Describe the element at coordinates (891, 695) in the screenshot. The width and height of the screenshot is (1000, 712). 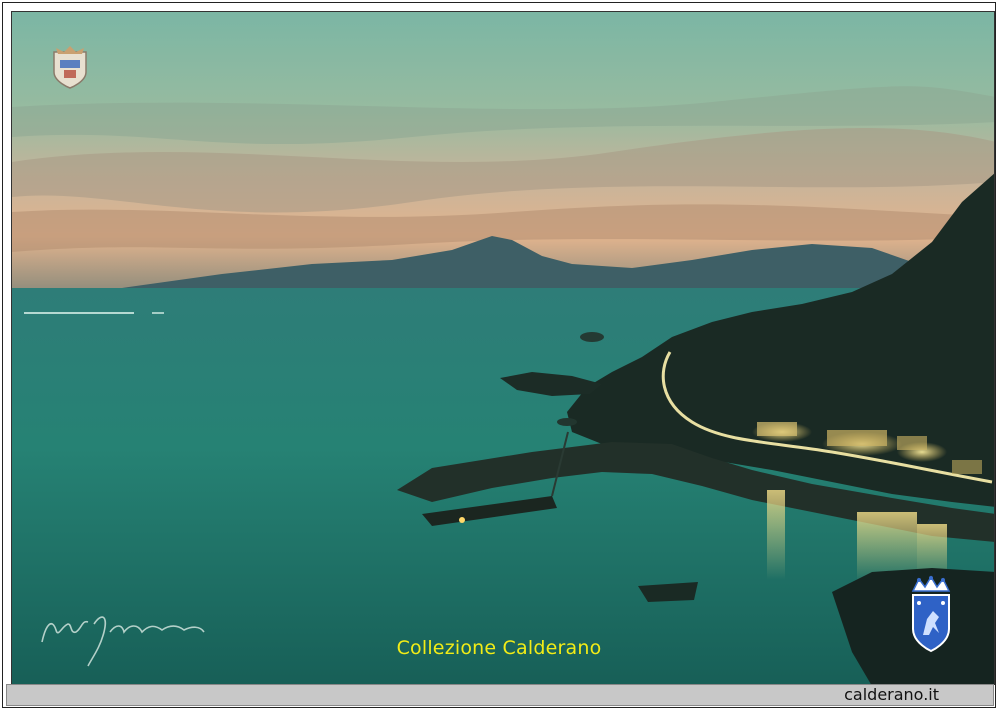
I see `site-link: calderano.it` at that location.